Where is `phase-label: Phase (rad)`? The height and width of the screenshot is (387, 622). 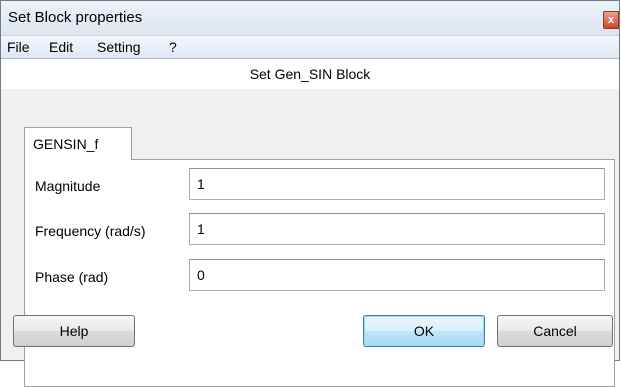 phase-label: Phase (rad) is located at coordinates (72, 277).